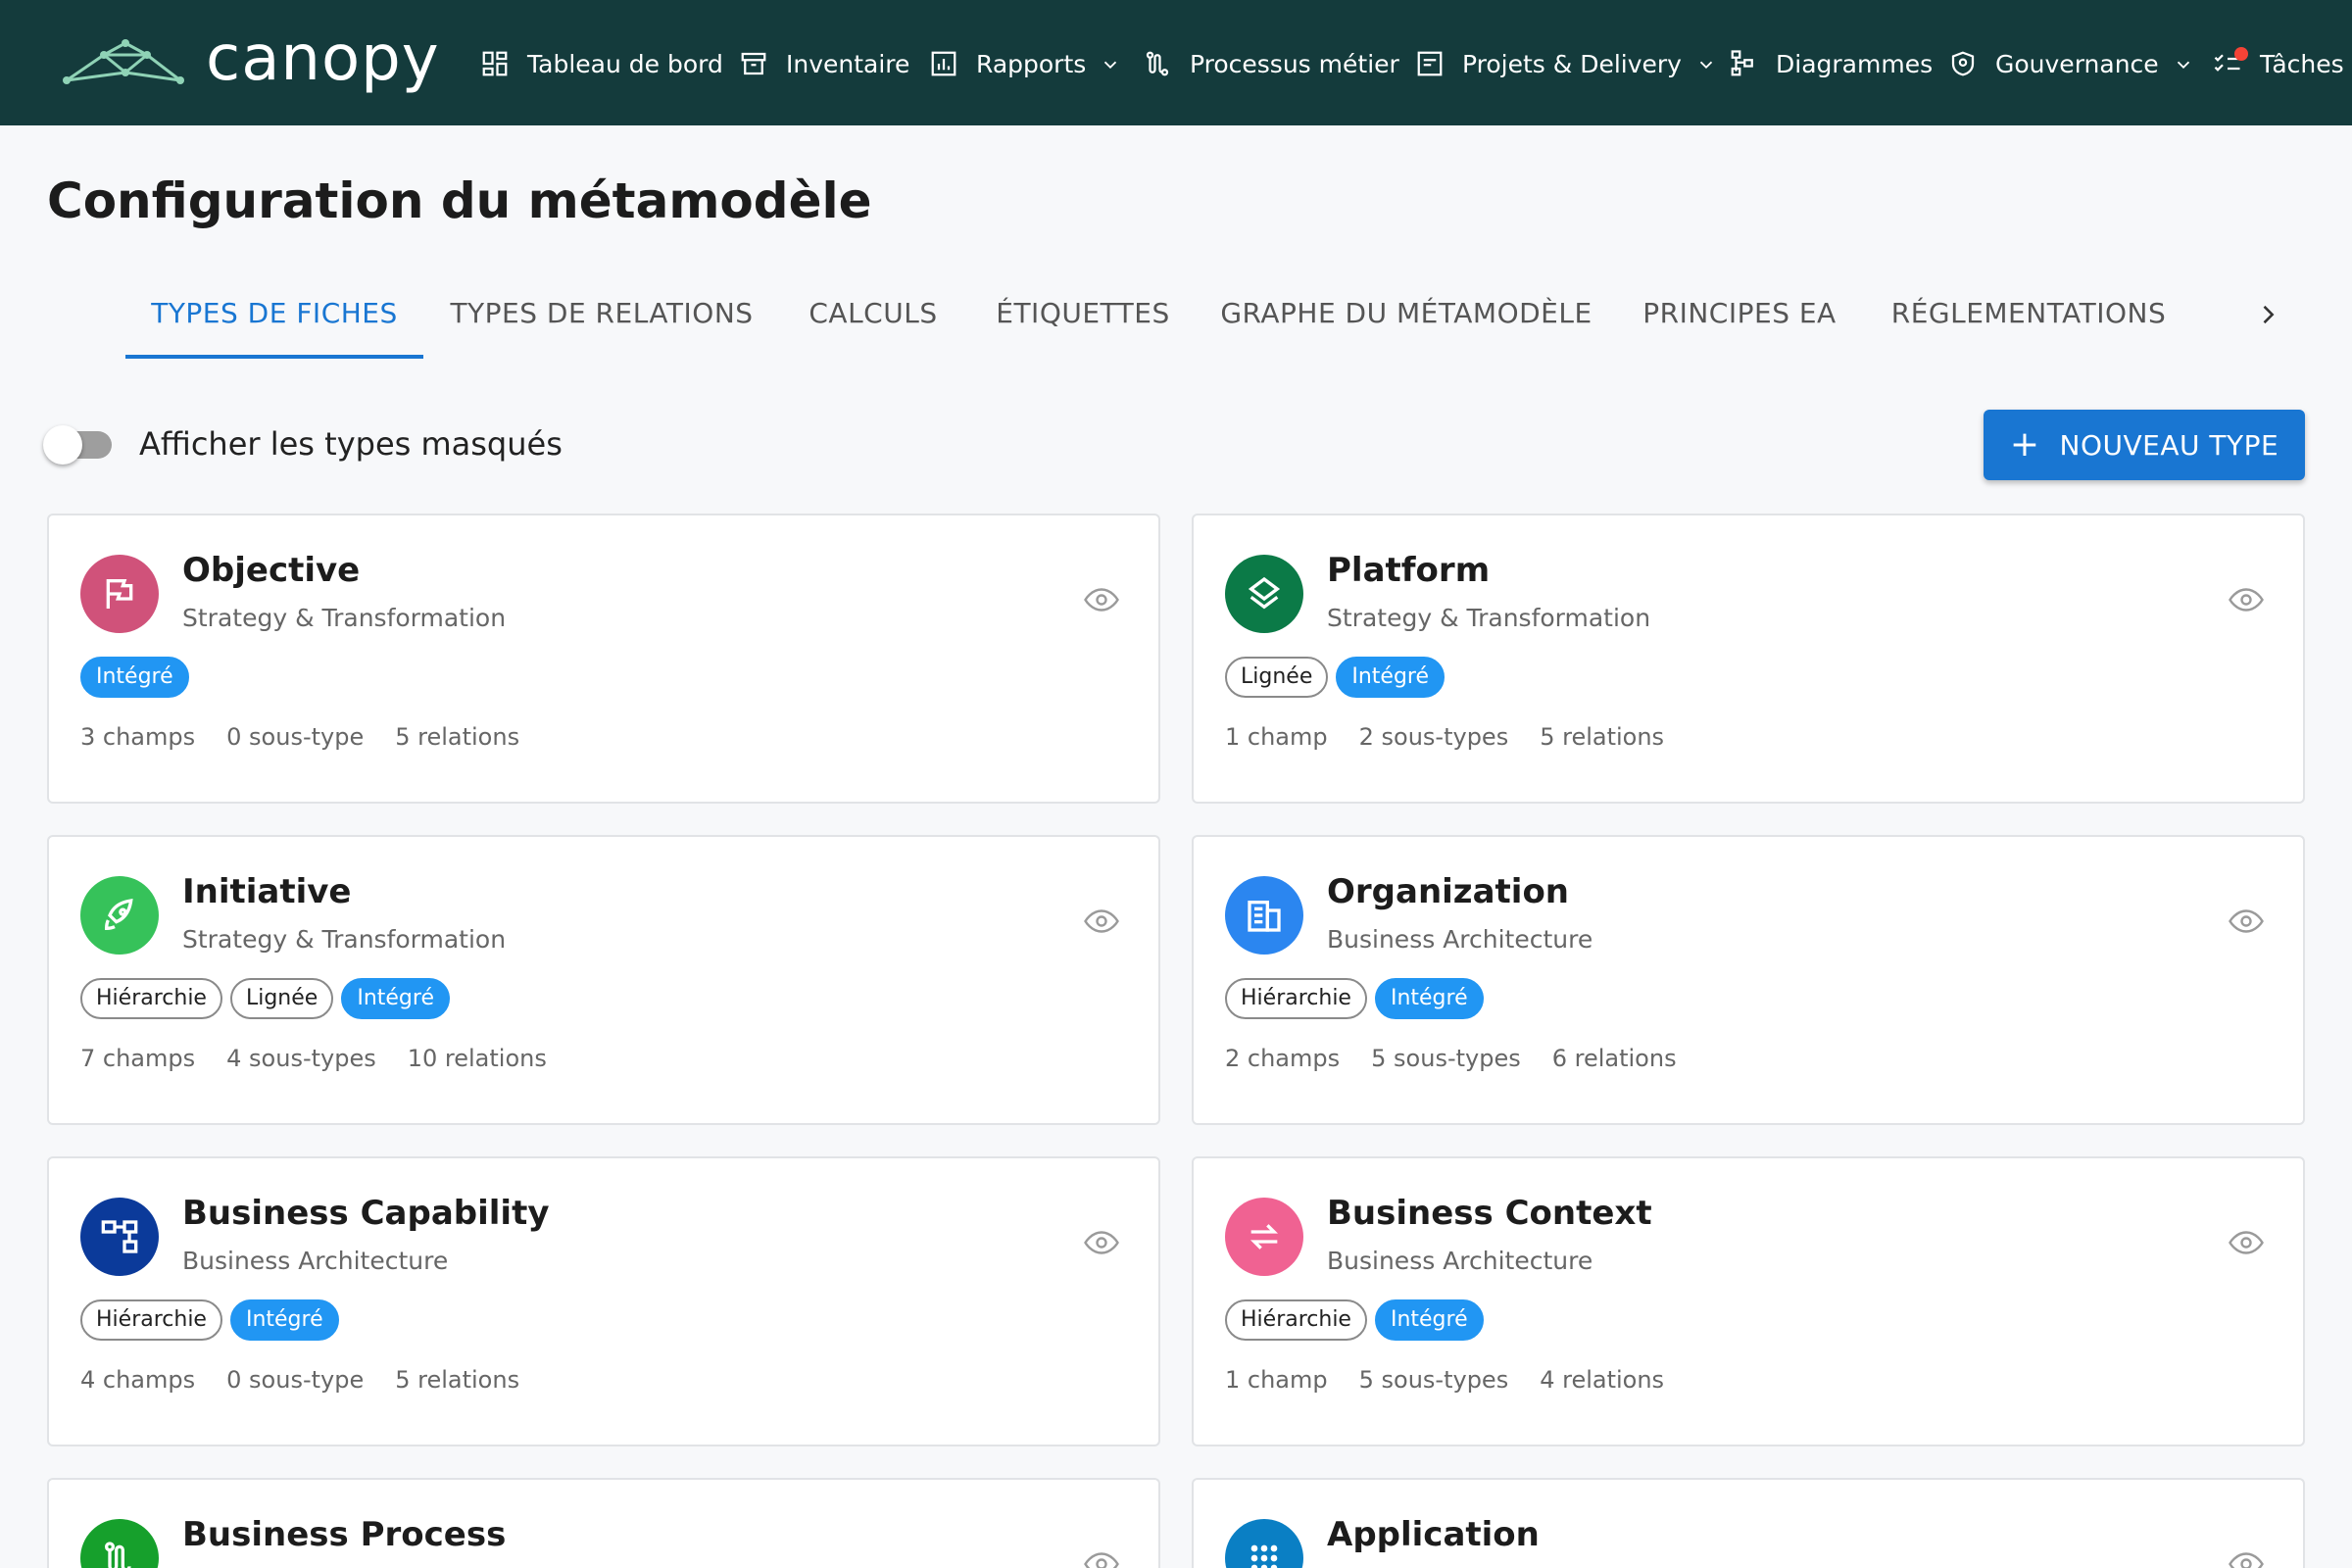 Image resolution: width=2352 pixels, height=1568 pixels. Describe the element at coordinates (271, 570) in the screenshot. I see `card-type-name: Objective` at that location.